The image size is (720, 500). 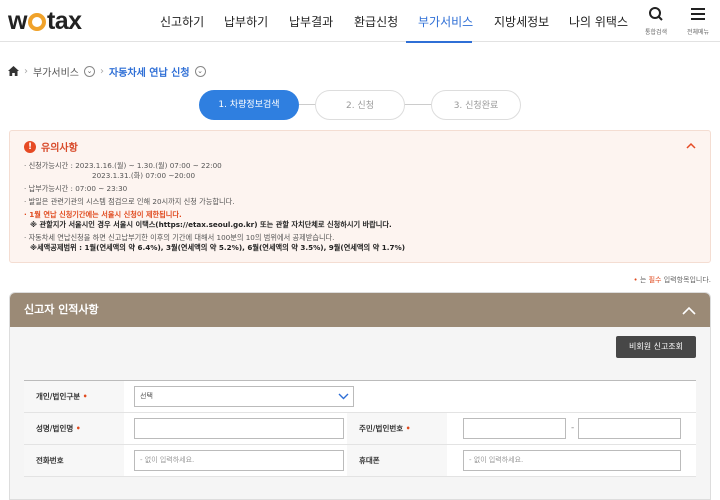 What do you see at coordinates (103, 214) in the screenshot?
I see `notice-line: · 1월 연납 신청기간에는 서울시 신청이 제한됩니다.` at bounding box center [103, 214].